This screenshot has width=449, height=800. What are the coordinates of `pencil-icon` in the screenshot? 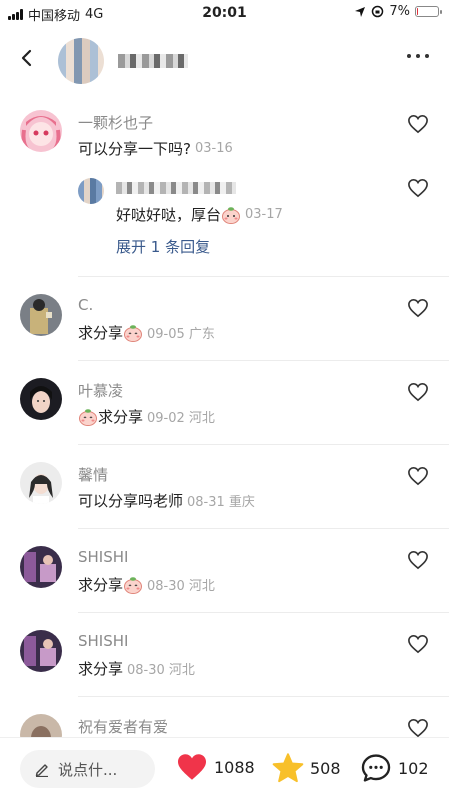 It's located at (41, 770).